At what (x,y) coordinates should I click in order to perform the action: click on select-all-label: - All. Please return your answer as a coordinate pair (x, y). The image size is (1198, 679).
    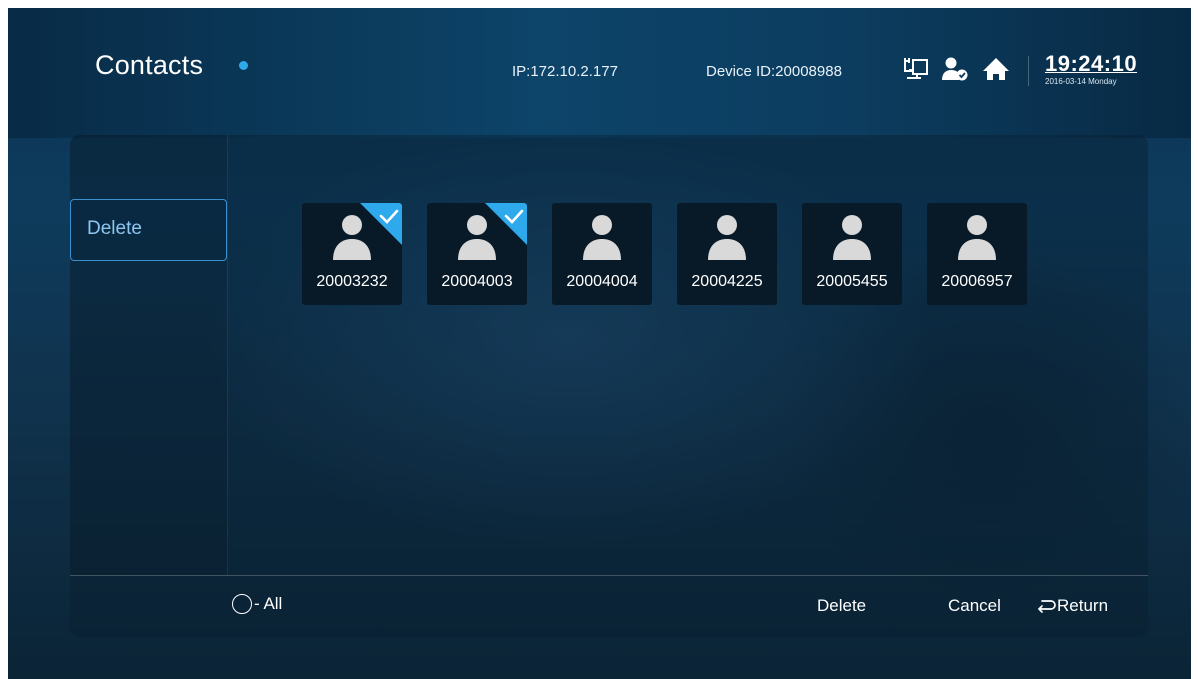
    Looking at the image, I should click on (268, 603).